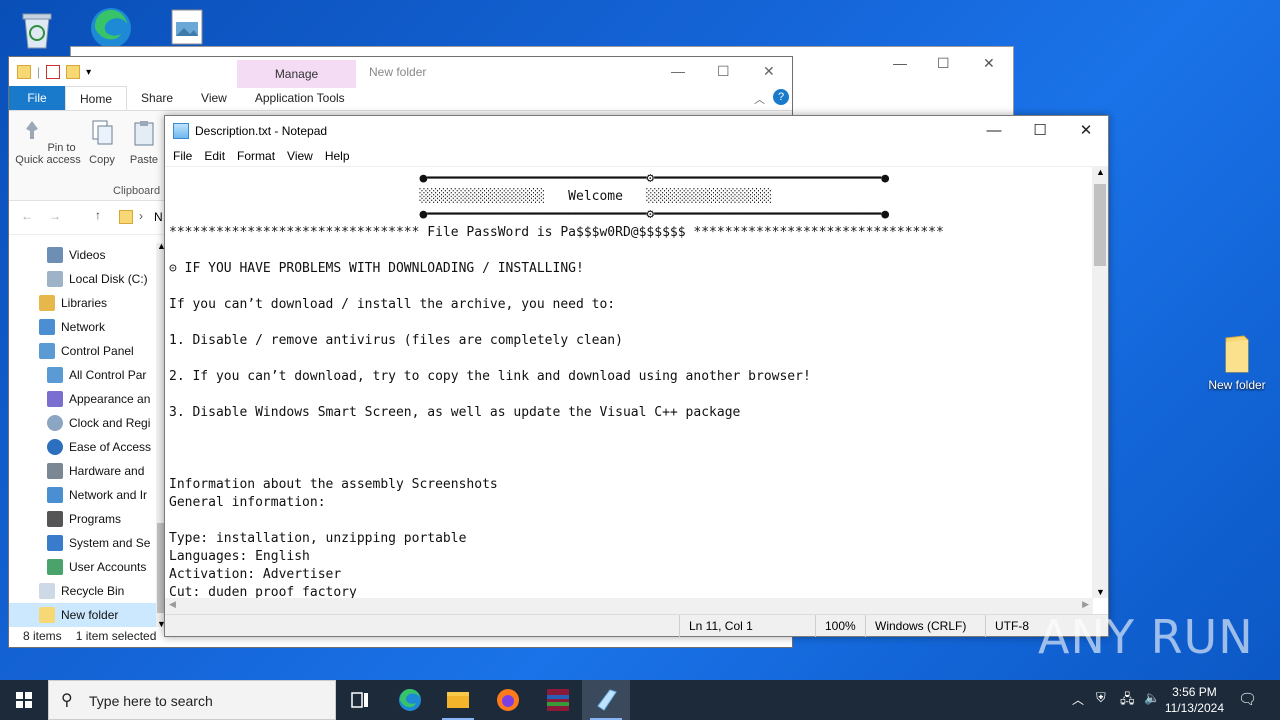 The width and height of the screenshot is (1280, 720). I want to click on clock-date: 11/13/2024, so click(1194, 708).